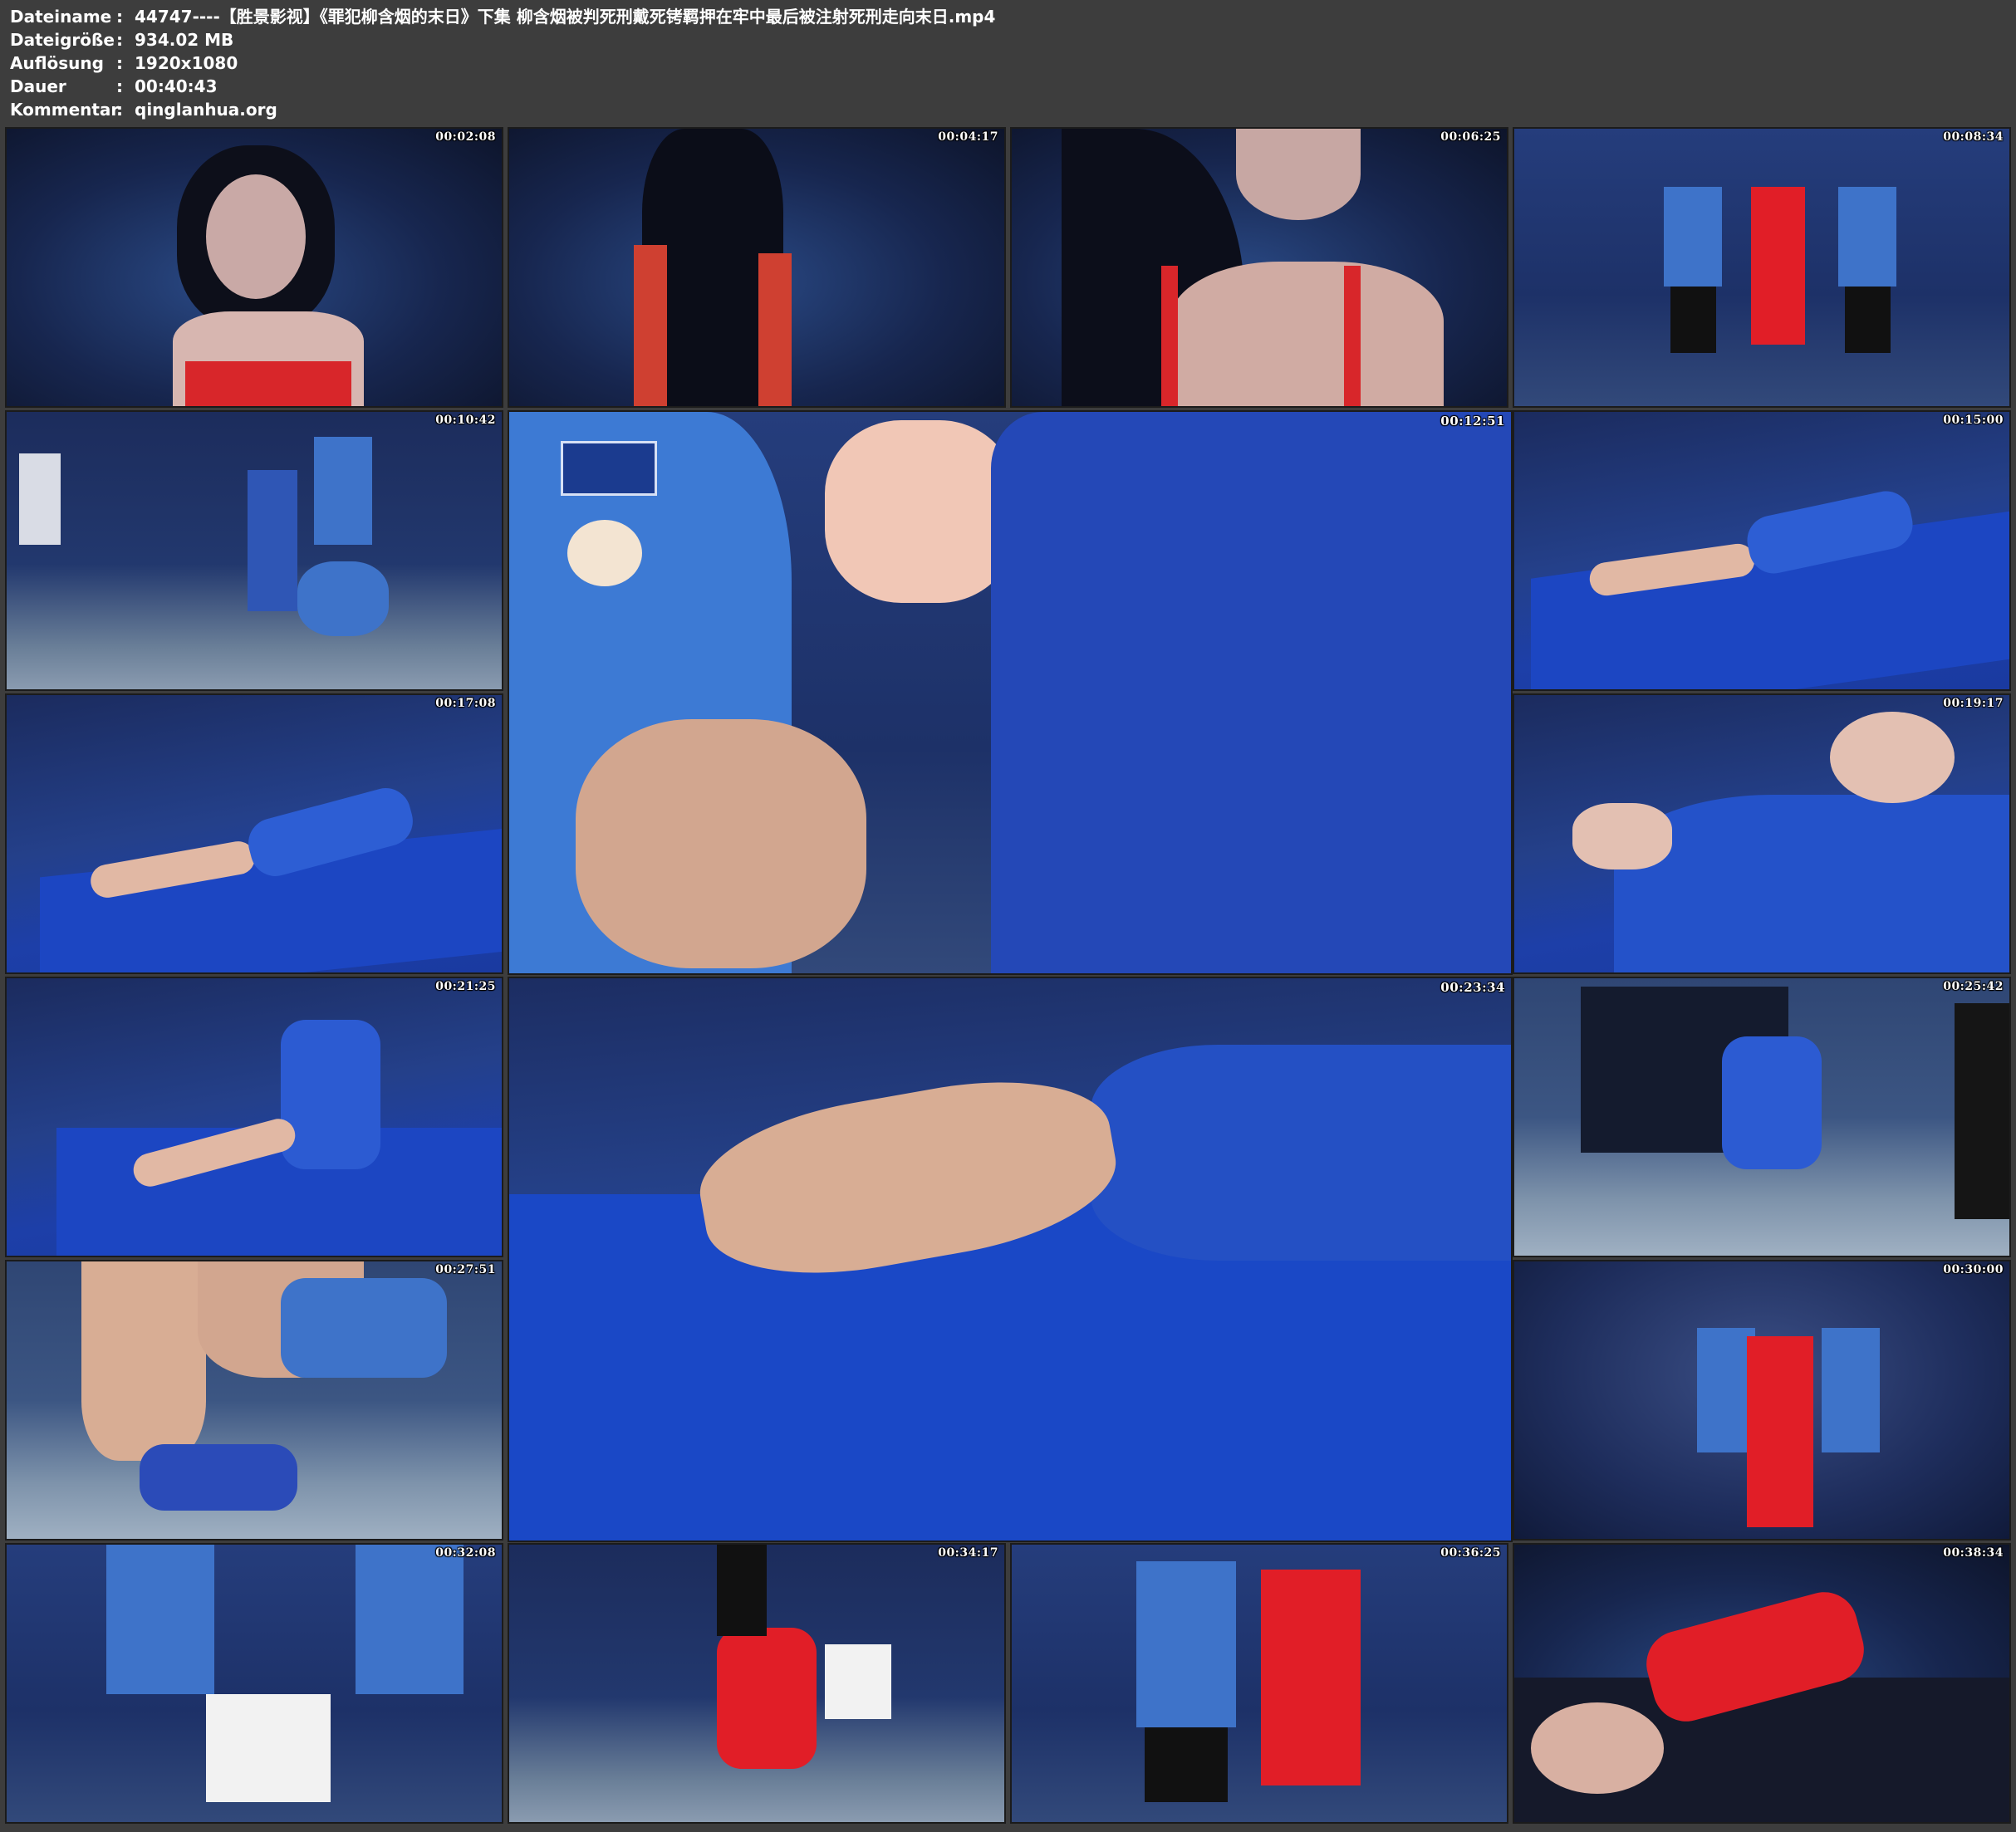 Image resolution: width=2016 pixels, height=1832 pixels. I want to click on thumbnail-timestamp: 00:38:34, so click(1973, 1553).